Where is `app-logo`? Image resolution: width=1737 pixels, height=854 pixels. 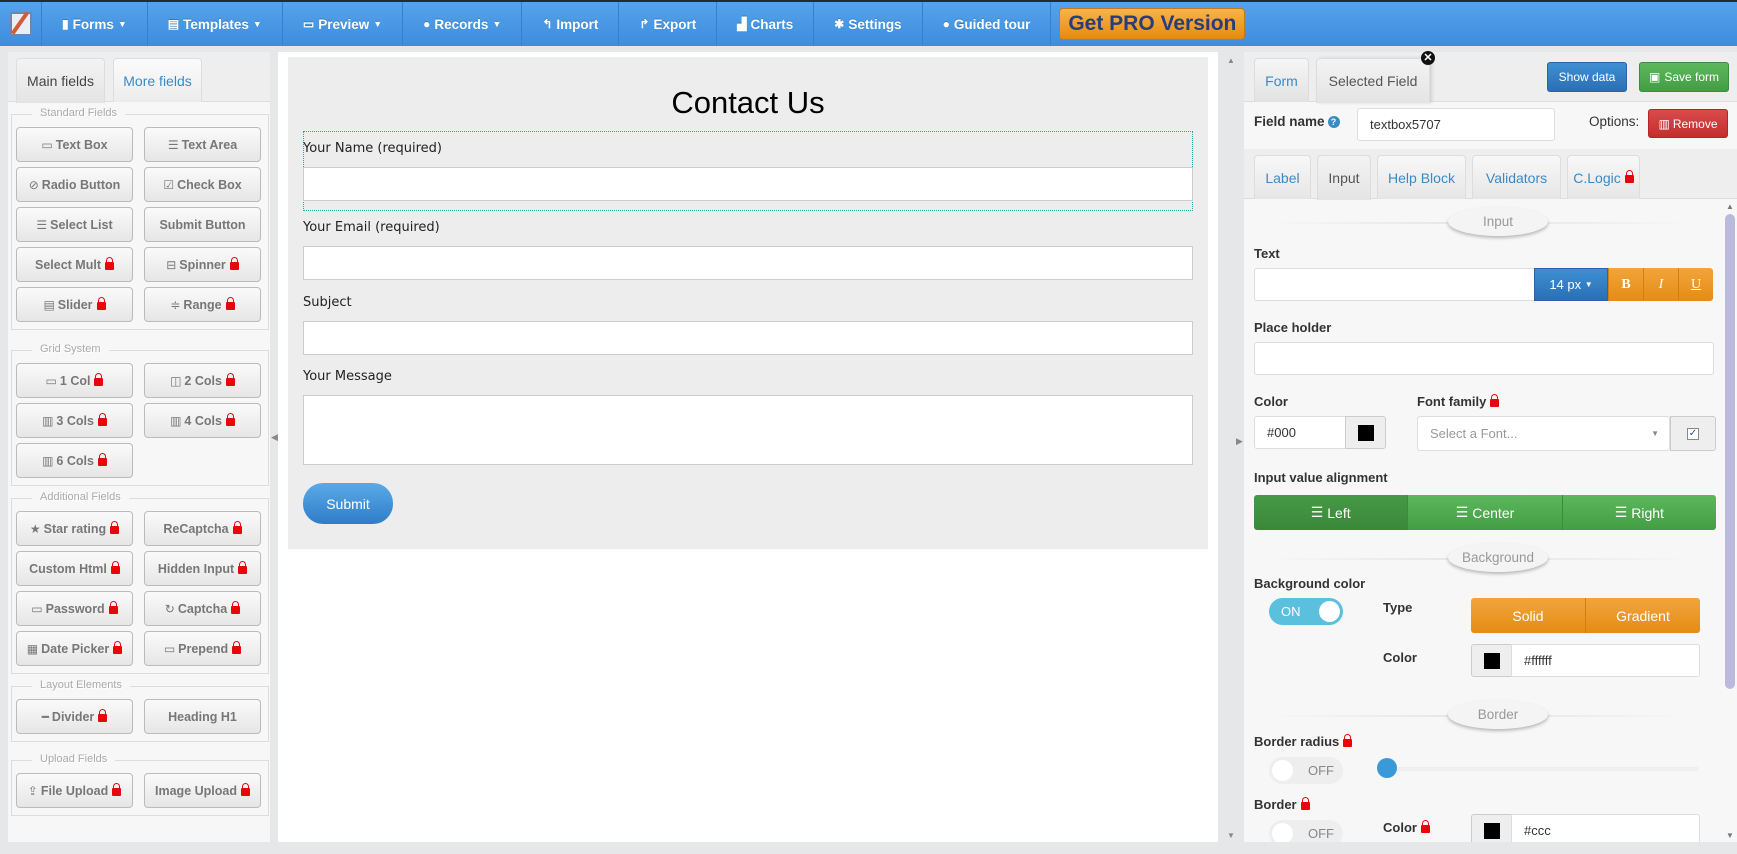
app-logo is located at coordinates (21, 24).